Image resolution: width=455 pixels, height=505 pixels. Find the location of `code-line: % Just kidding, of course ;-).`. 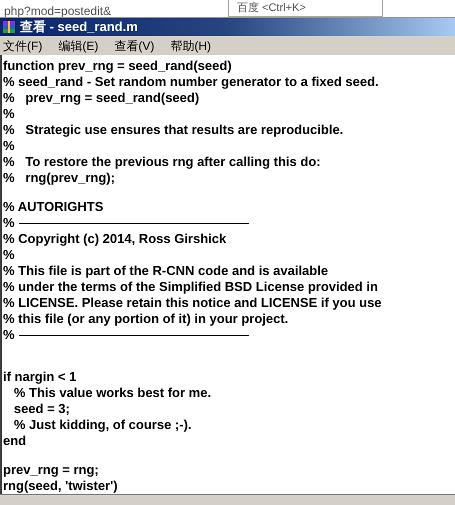

code-line: % Just kidding, of course ;-). is located at coordinates (102, 425).